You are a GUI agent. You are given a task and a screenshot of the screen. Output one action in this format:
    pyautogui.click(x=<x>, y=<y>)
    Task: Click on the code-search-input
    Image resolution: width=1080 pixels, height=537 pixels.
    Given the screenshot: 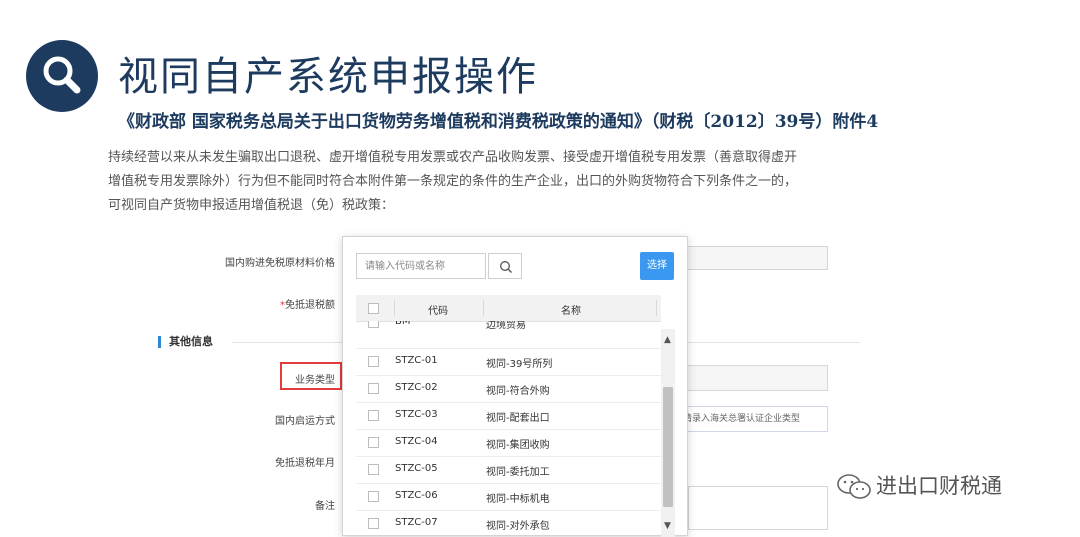 What is the action you would take?
    pyautogui.click(x=421, y=266)
    